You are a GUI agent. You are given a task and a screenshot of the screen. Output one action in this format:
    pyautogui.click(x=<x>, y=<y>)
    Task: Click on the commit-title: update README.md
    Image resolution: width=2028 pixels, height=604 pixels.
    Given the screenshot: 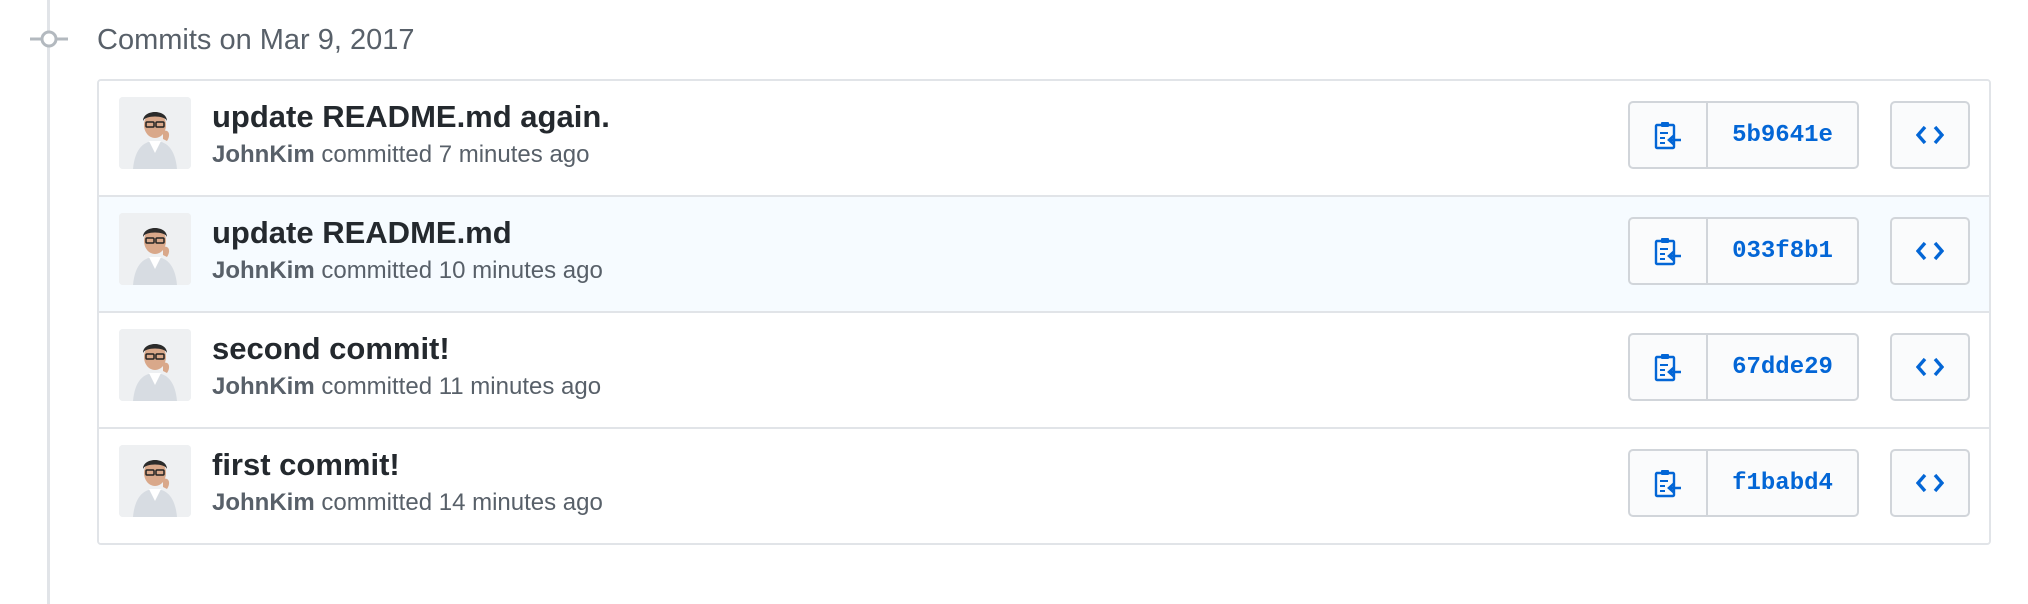 What is the action you would take?
    pyautogui.click(x=362, y=233)
    